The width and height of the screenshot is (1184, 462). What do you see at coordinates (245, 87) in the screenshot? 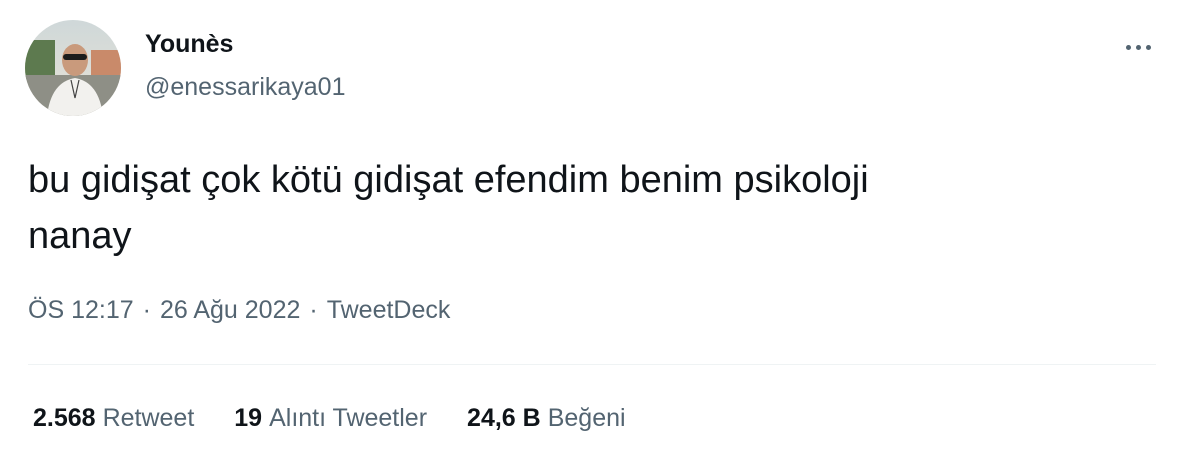
I see `author-handle: @enessarikaya01` at bounding box center [245, 87].